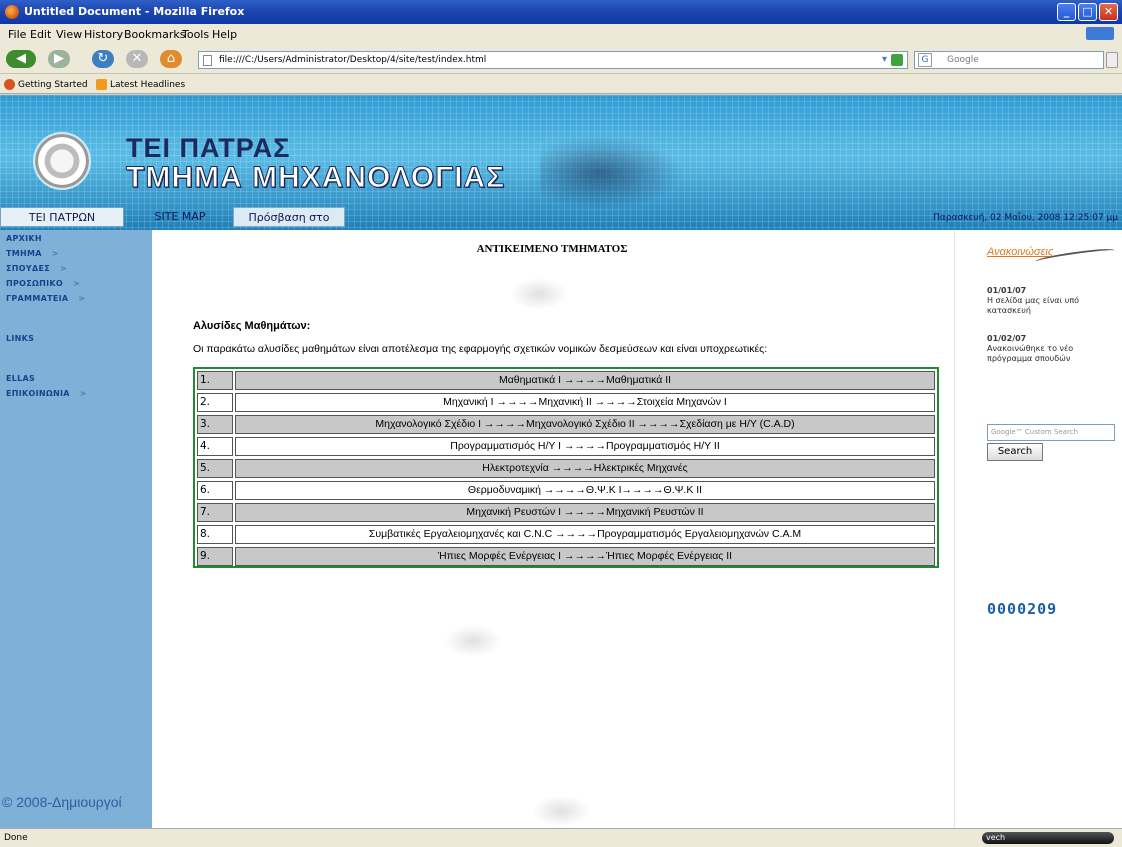 The height and width of the screenshot is (847, 1122). I want to click on row-number: 7., so click(215, 512).